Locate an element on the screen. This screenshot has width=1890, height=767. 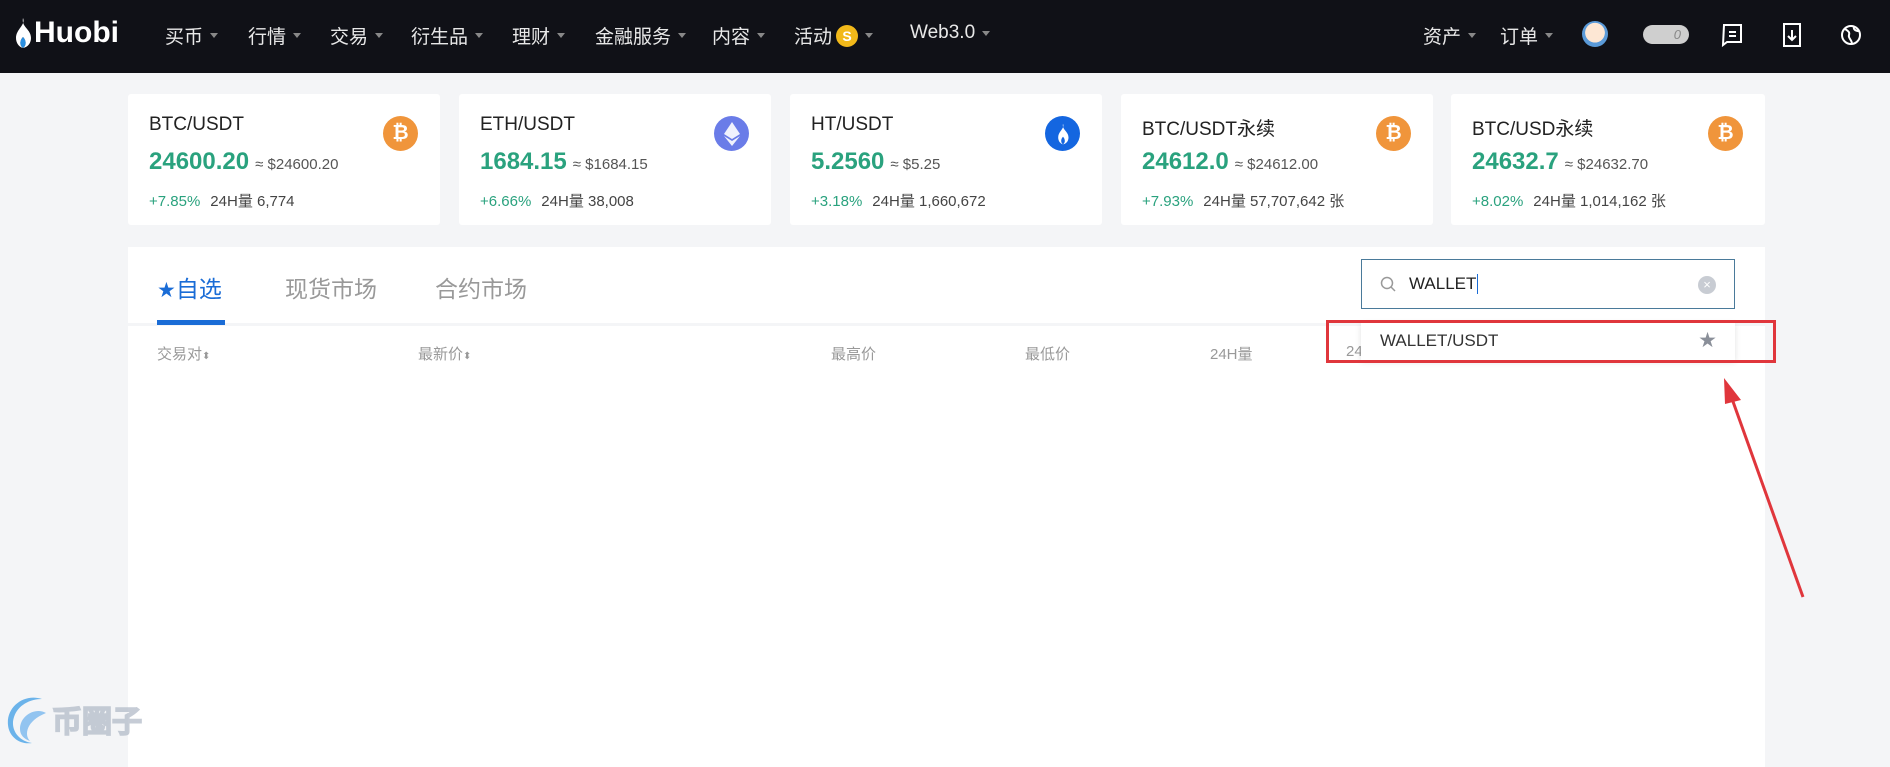
annotation-arrow is located at coordinates (1764, 488).